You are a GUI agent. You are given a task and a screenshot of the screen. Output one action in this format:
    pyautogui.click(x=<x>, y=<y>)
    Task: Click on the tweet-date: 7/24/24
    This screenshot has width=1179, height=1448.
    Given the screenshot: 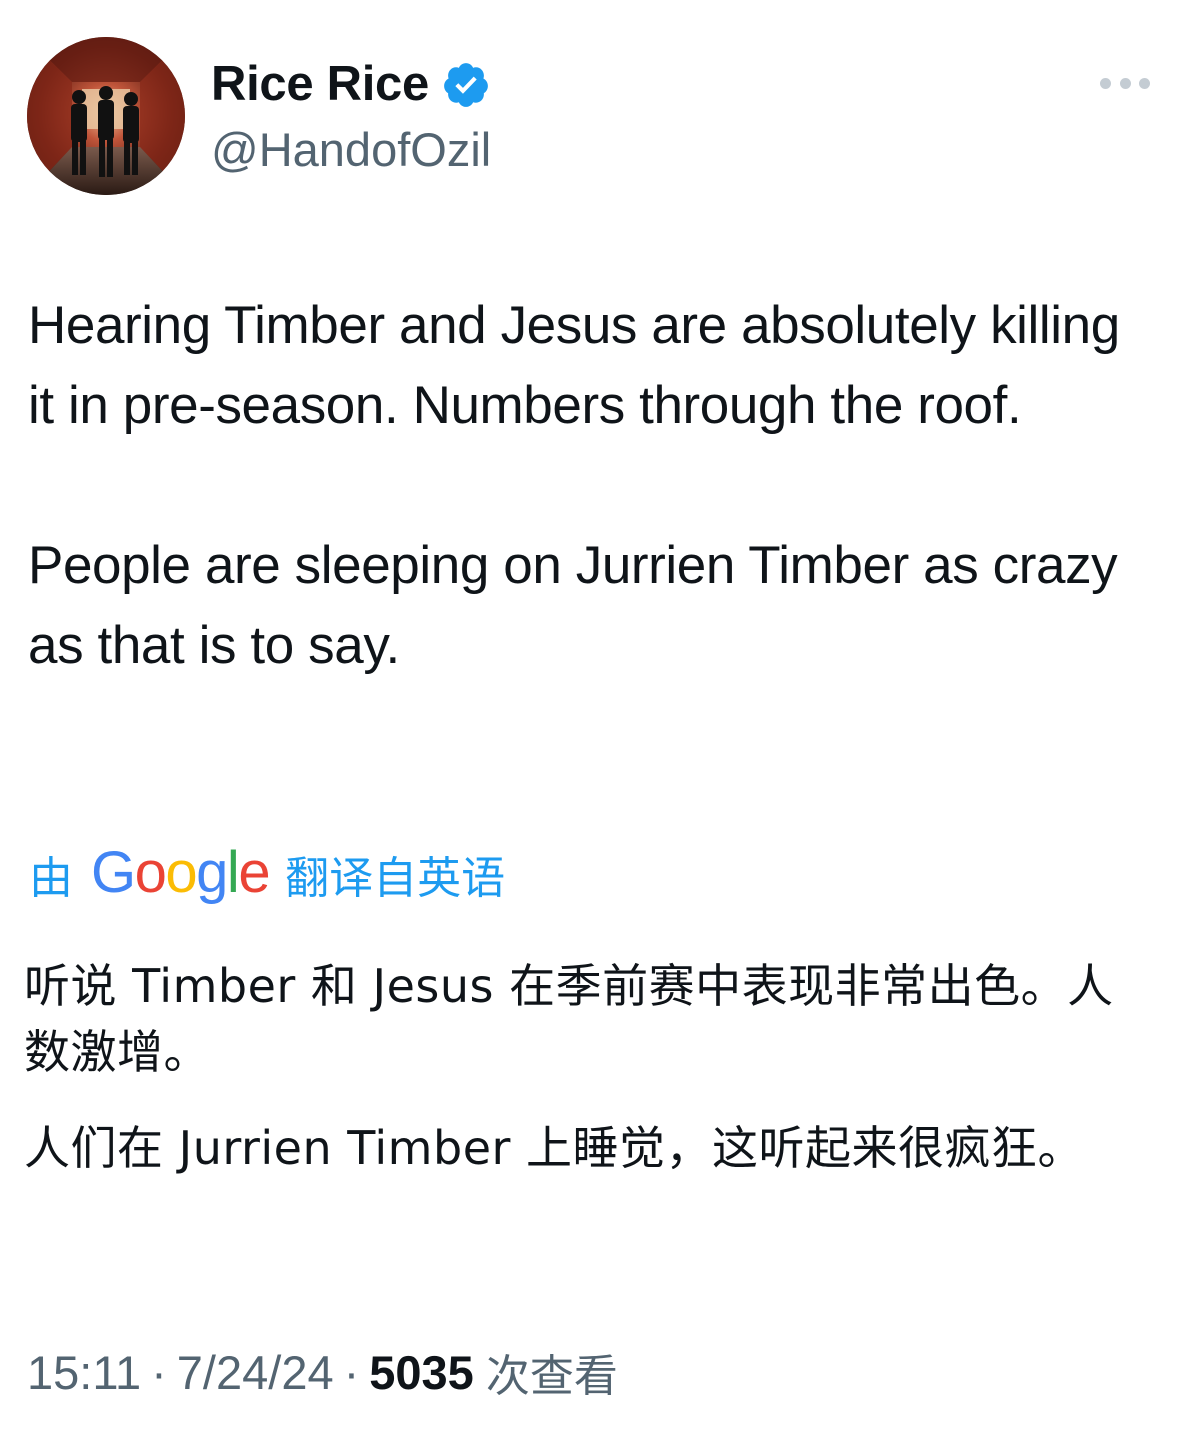 What is the action you would take?
    pyautogui.click(x=255, y=1372)
    